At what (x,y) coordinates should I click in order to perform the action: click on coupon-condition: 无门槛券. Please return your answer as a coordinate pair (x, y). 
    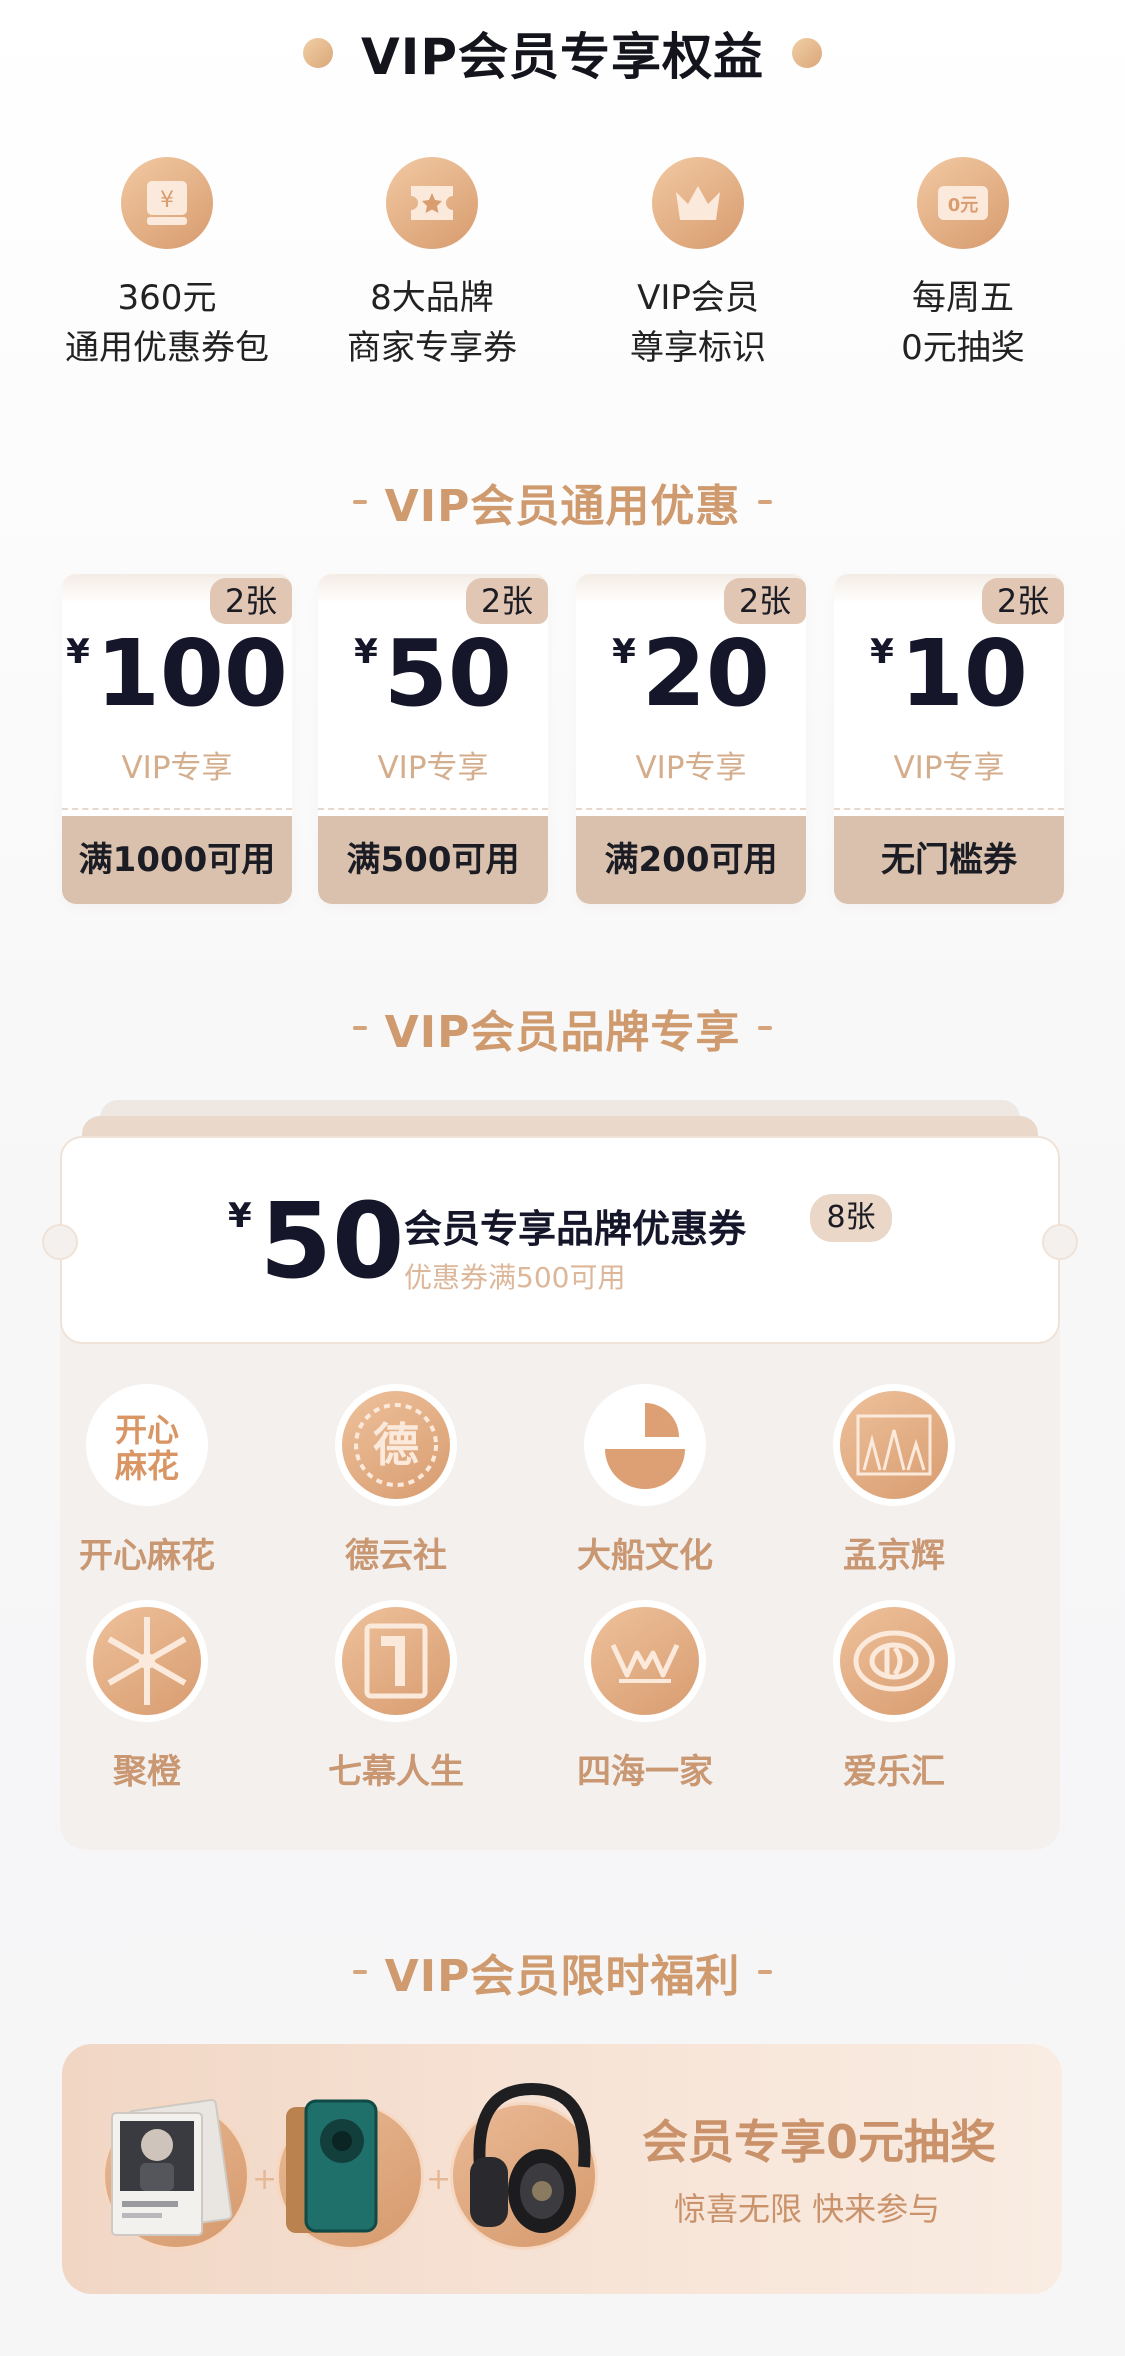
    Looking at the image, I should click on (949, 860).